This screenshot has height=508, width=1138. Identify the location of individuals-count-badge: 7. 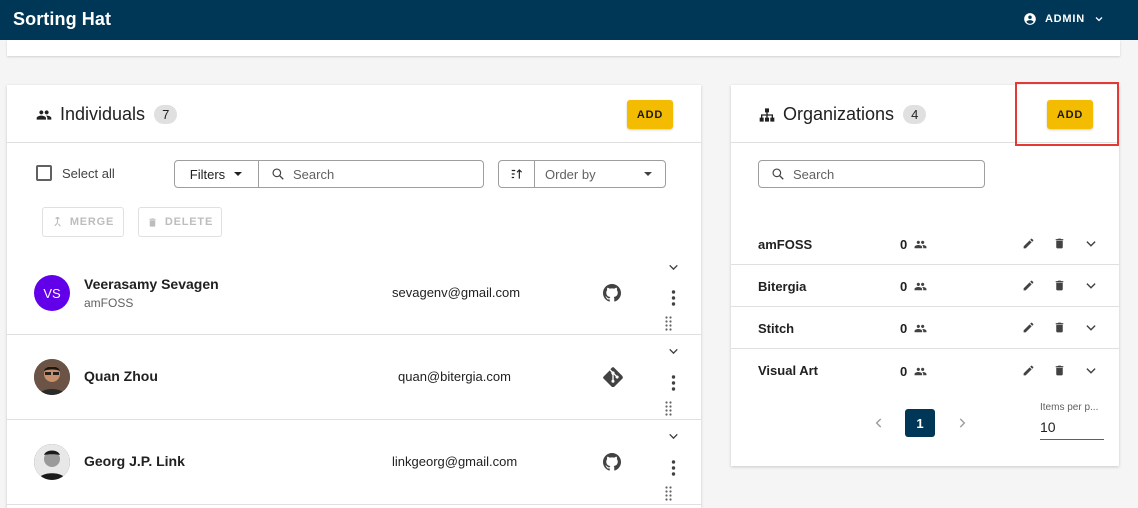
(166, 114).